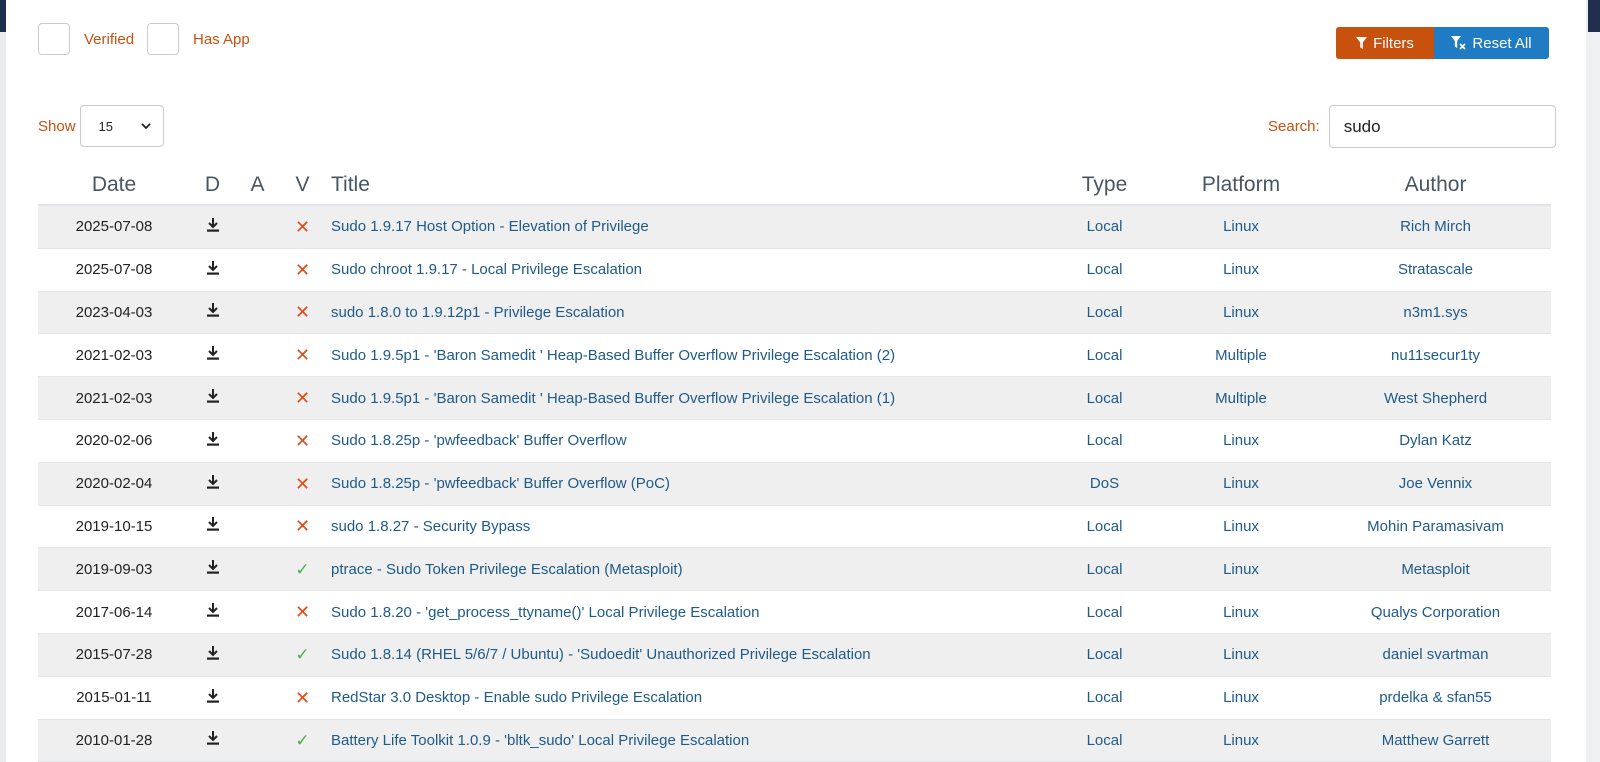 This screenshot has width=1600, height=762. Describe the element at coordinates (114, 185) in the screenshot. I see `column-header-date: Date` at that location.